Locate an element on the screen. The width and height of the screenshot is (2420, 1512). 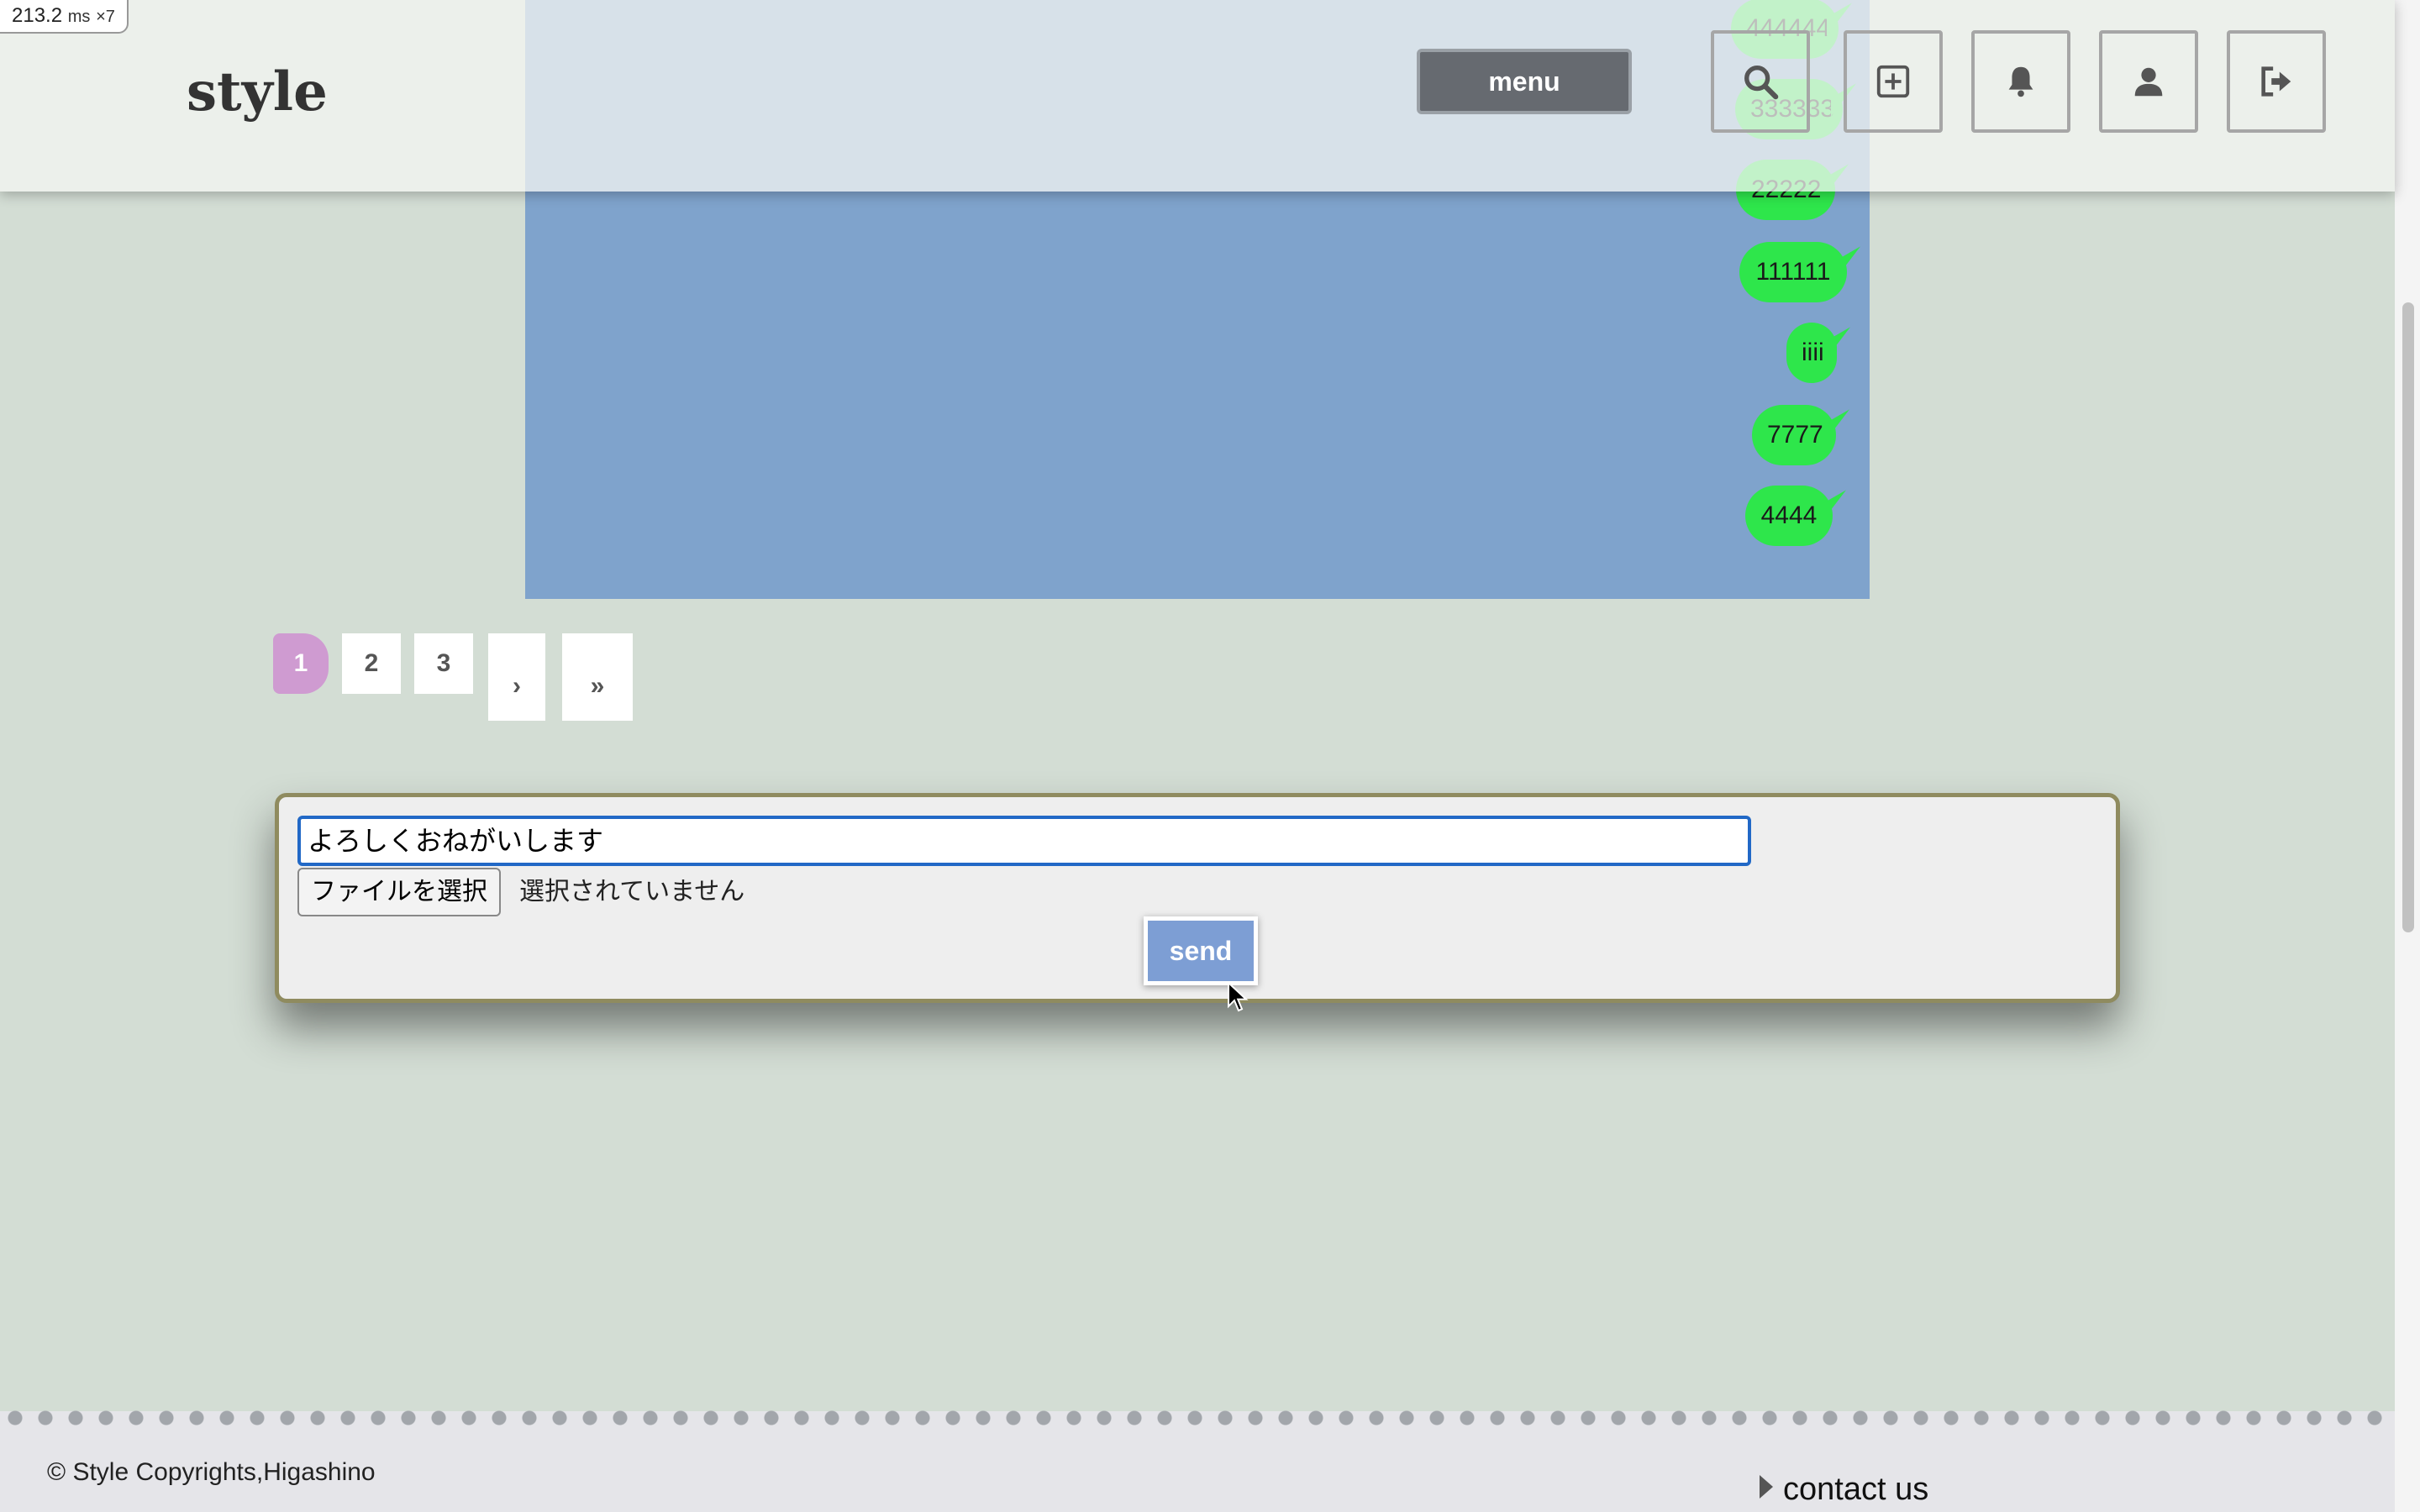
page-1-button: 1 is located at coordinates (301, 663).